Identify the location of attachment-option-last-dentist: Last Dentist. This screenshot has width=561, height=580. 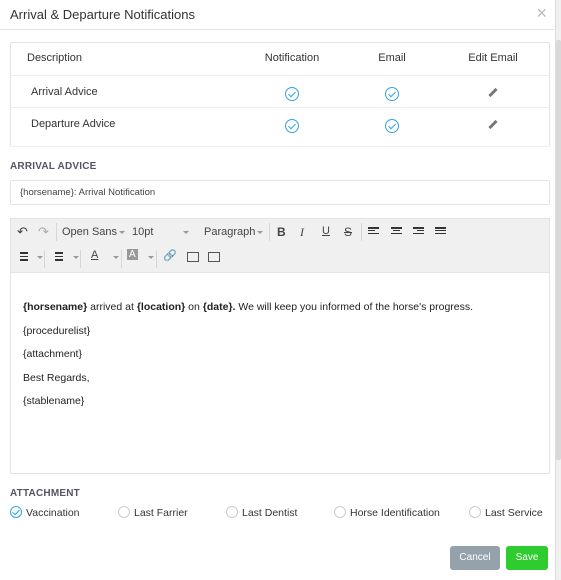
(261, 512).